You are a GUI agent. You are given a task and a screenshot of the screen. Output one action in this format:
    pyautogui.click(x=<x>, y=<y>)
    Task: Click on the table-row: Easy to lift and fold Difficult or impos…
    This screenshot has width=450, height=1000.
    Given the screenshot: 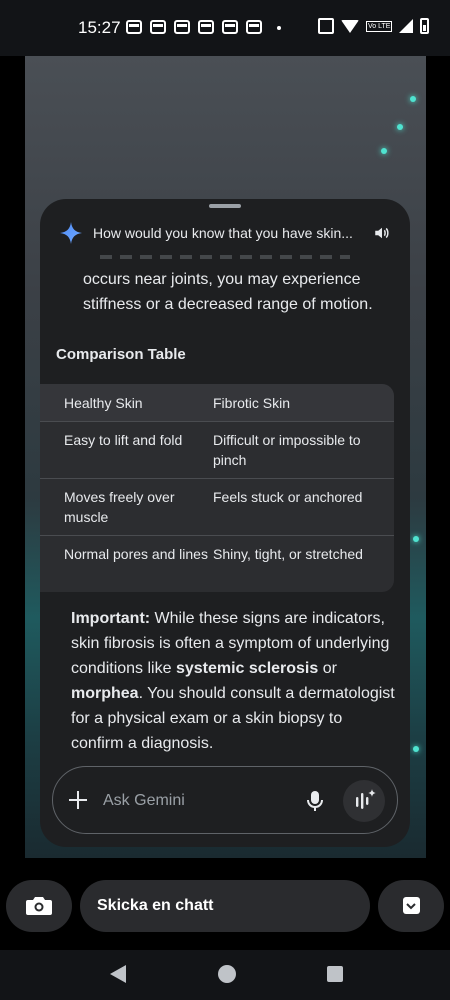 What is the action you would take?
    pyautogui.click(x=217, y=449)
    